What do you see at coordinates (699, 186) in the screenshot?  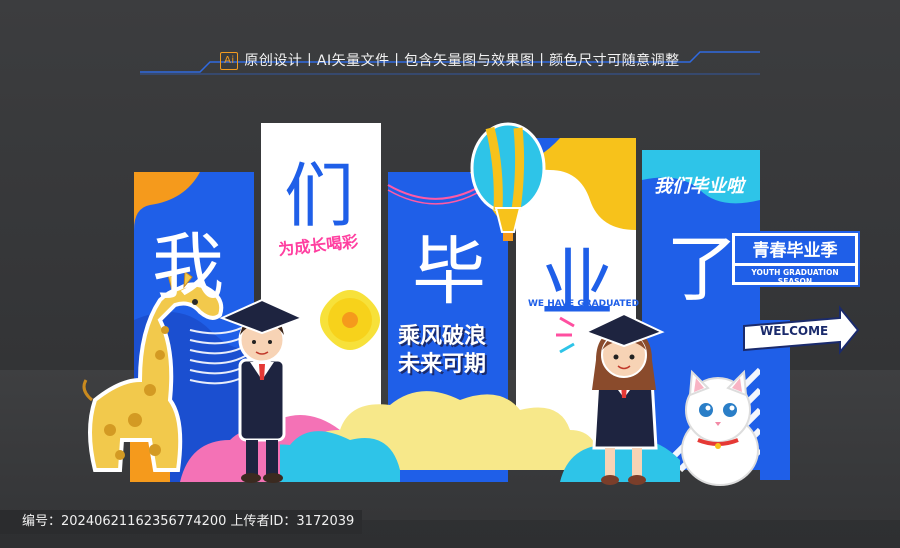 I see `women-biye-slogan: 我们毕业啦` at bounding box center [699, 186].